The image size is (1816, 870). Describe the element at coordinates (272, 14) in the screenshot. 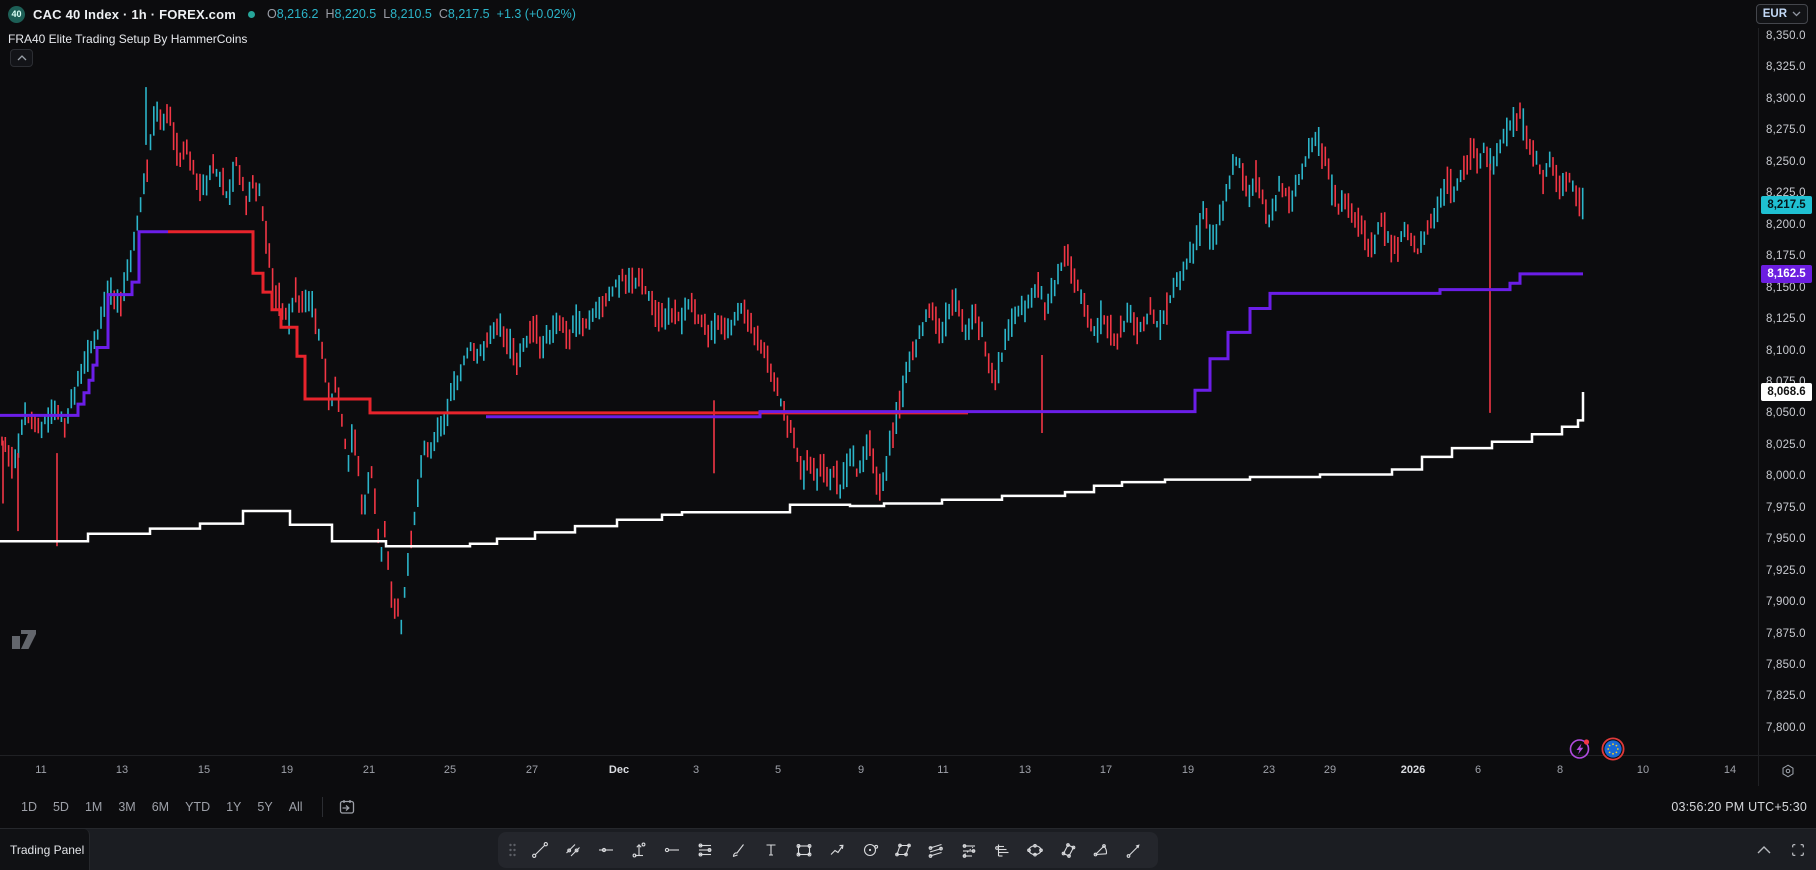

I see `open-label: O` at that location.